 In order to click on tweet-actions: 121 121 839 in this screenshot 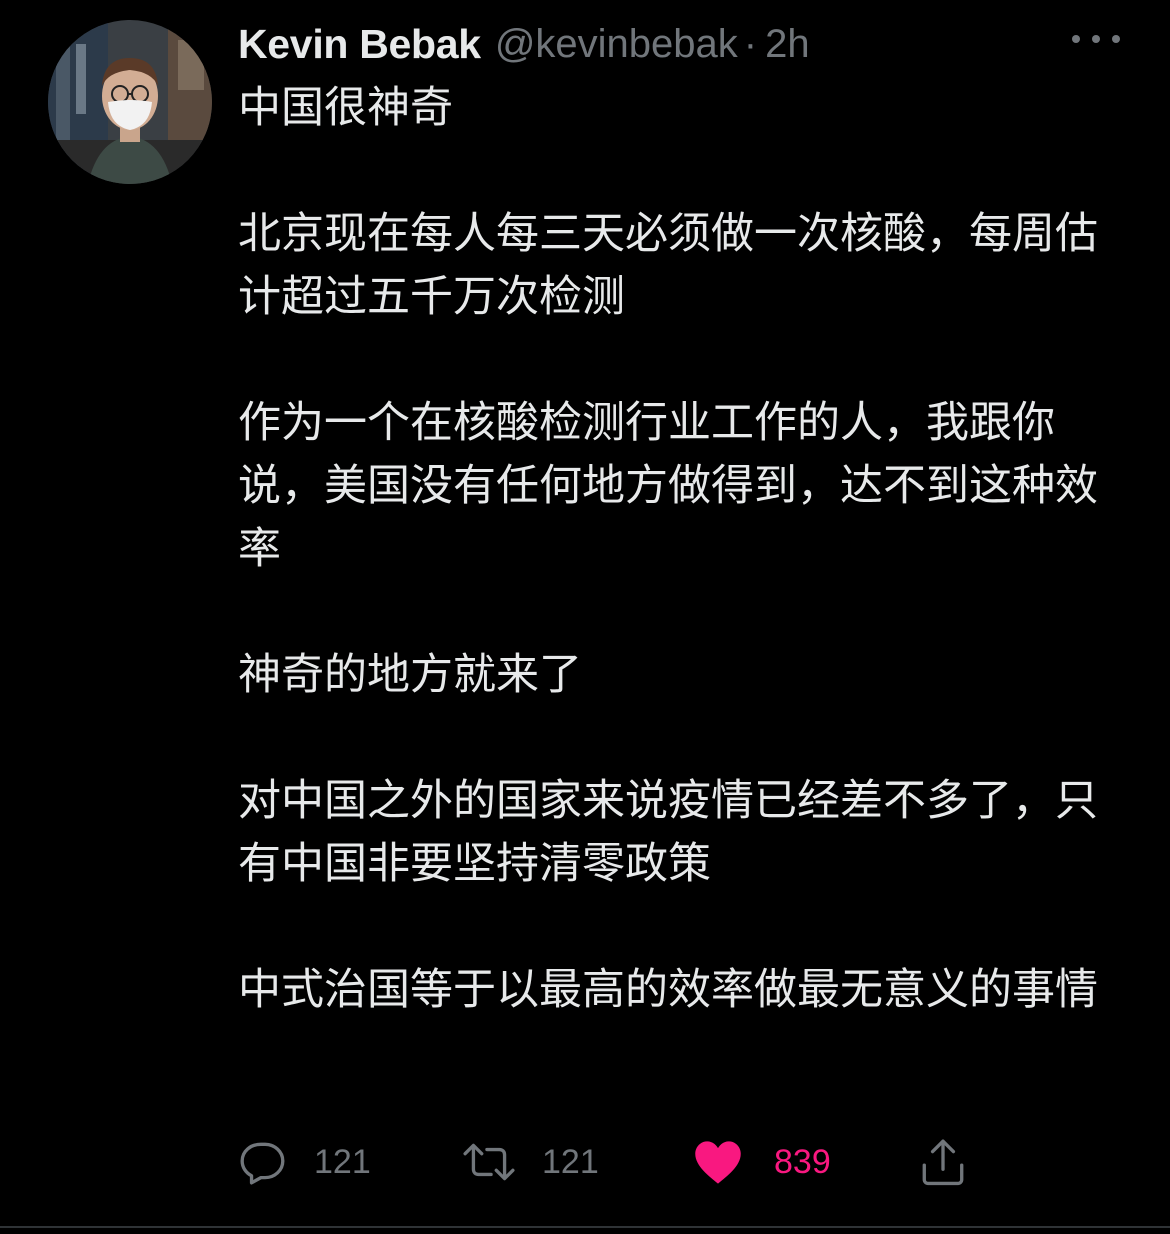, I will do `click(585, 1162)`.